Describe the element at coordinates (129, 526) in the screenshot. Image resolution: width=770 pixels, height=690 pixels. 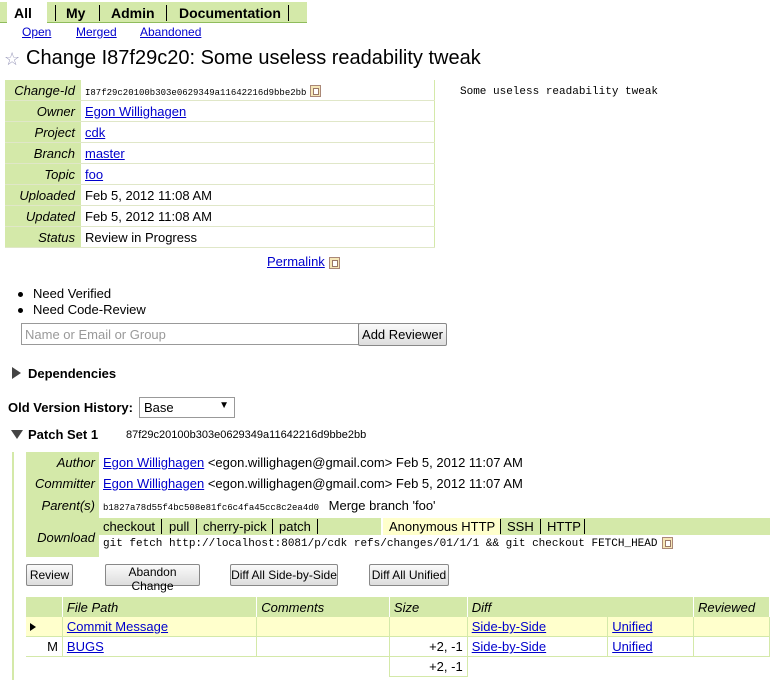
I see `download-checkout: checkout` at that location.